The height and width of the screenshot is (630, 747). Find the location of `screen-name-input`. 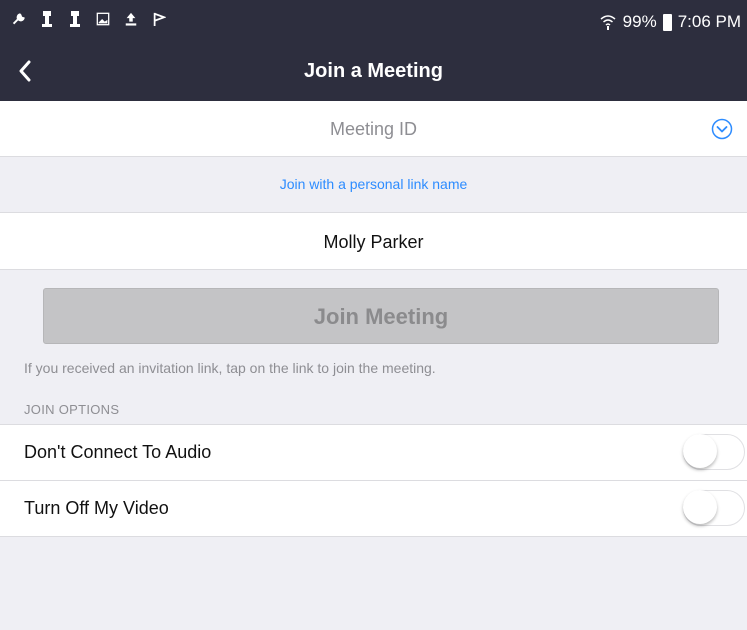

screen-name-input is located at coordinates (373, 242).